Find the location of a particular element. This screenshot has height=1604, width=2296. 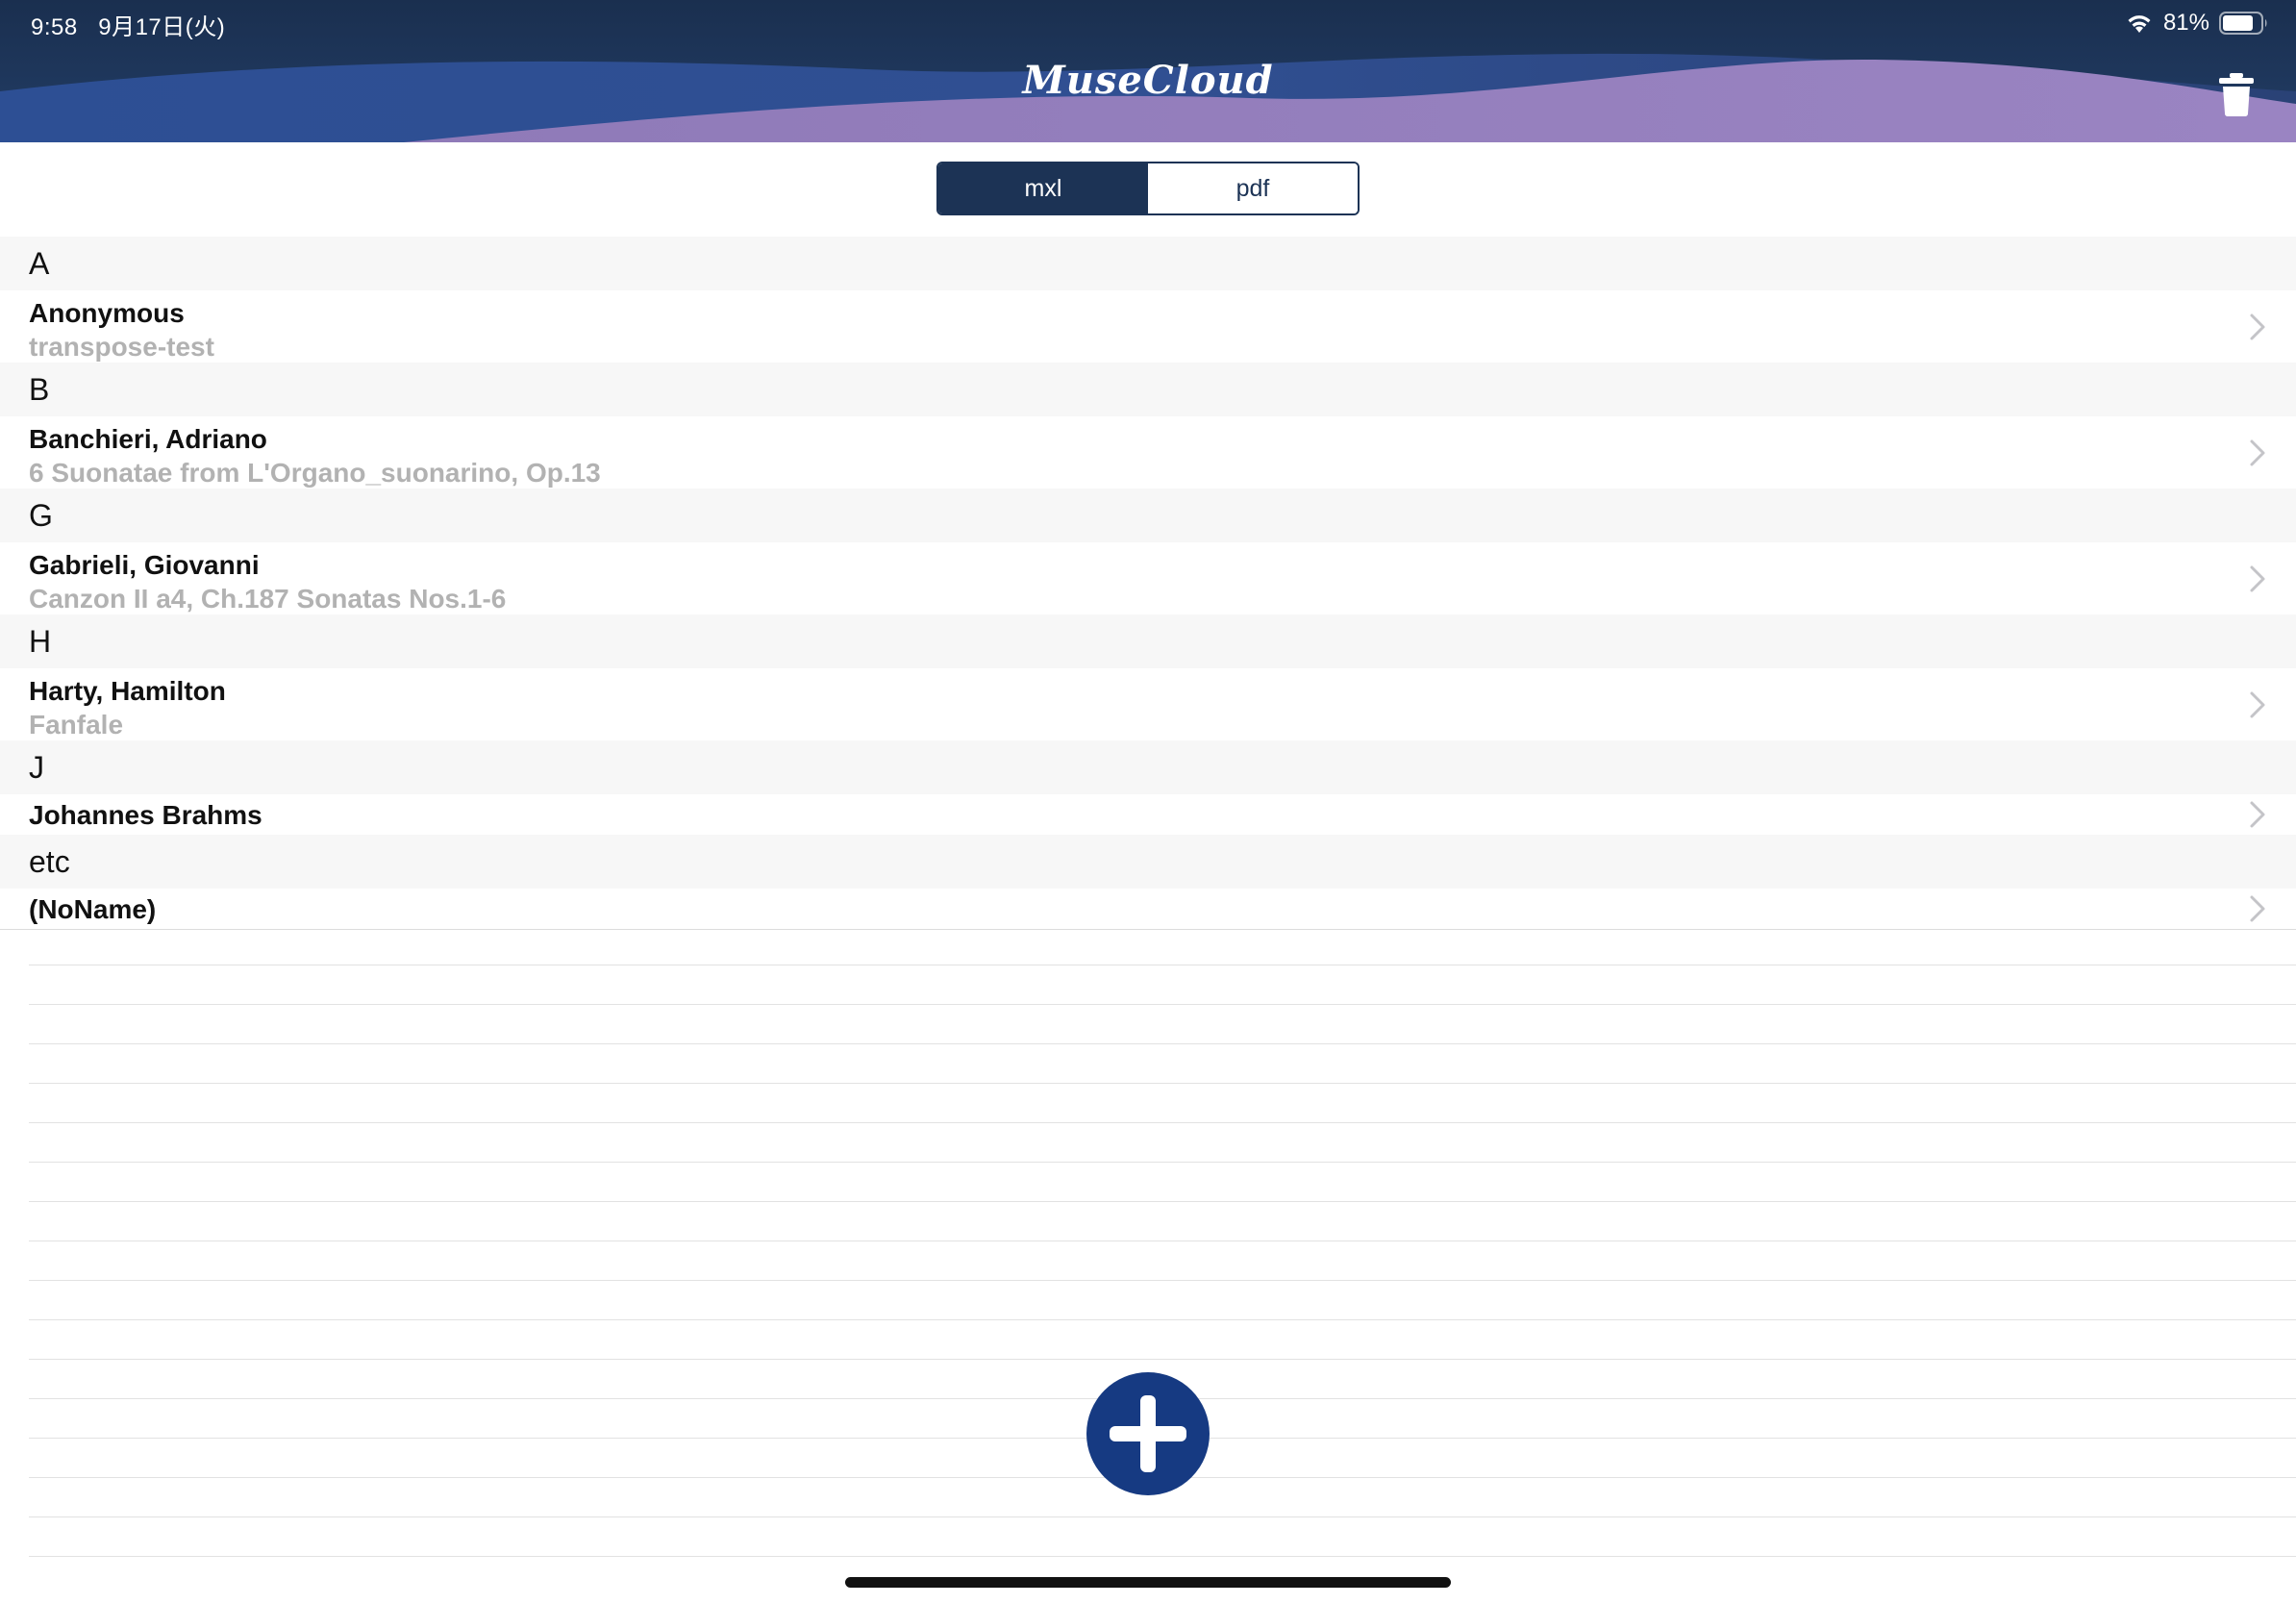

status-indicators: 81% is located at coordinates (2197, 23).